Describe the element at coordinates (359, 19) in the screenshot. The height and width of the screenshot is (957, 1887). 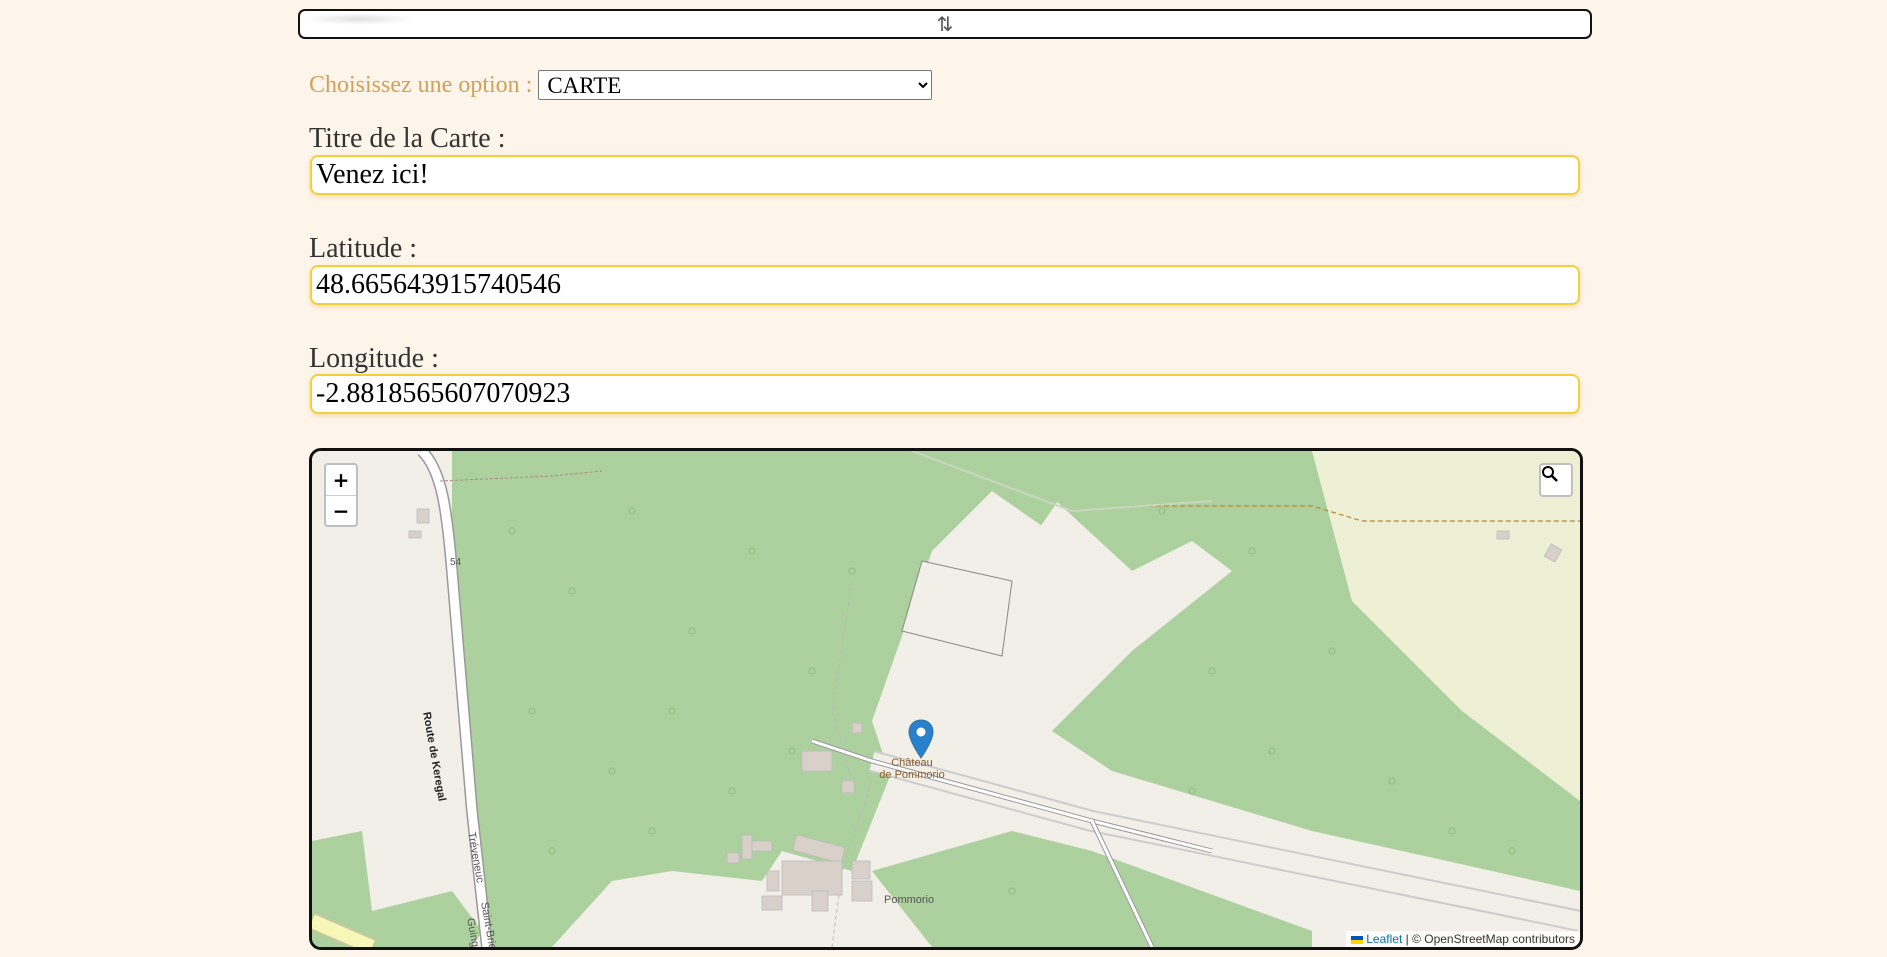
I see `toggle-shadow` at that location.